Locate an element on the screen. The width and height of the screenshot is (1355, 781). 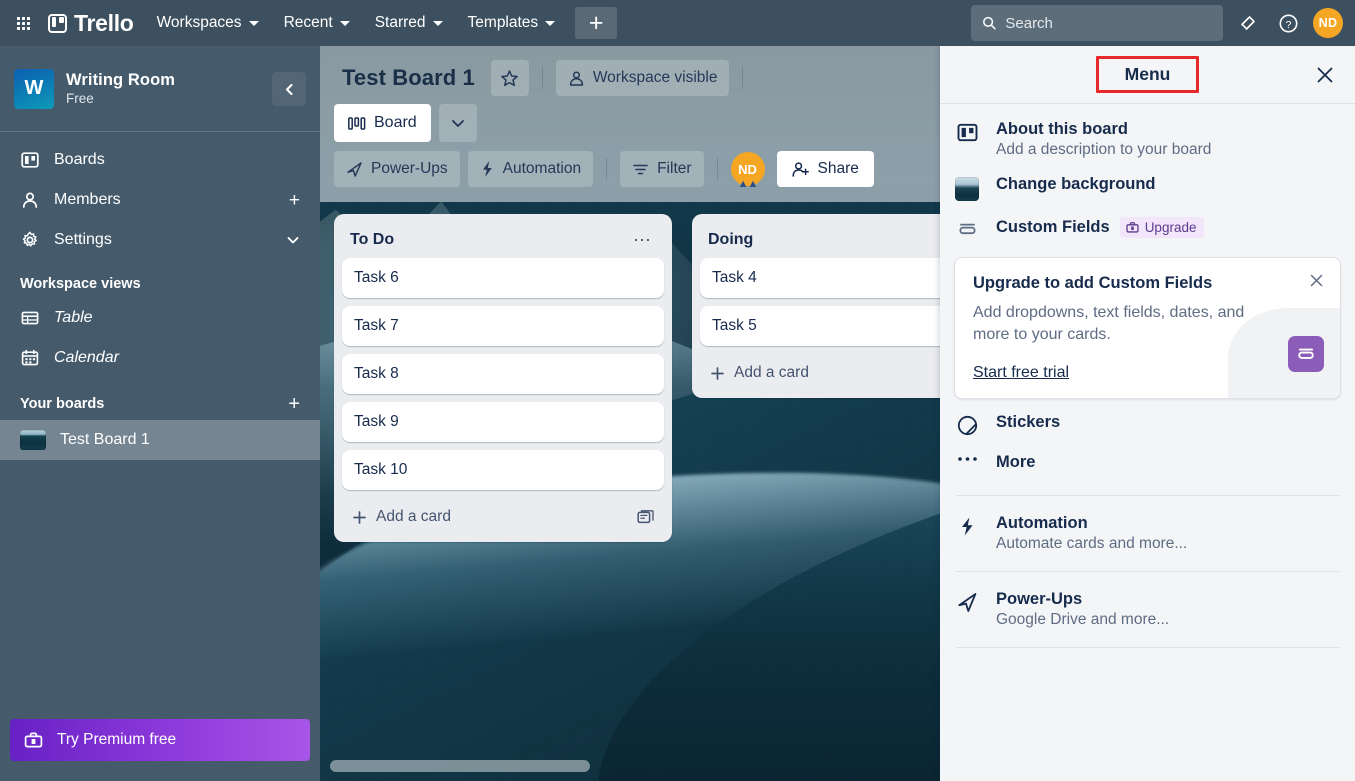
card-template-button is located at coordinates (645, 517).